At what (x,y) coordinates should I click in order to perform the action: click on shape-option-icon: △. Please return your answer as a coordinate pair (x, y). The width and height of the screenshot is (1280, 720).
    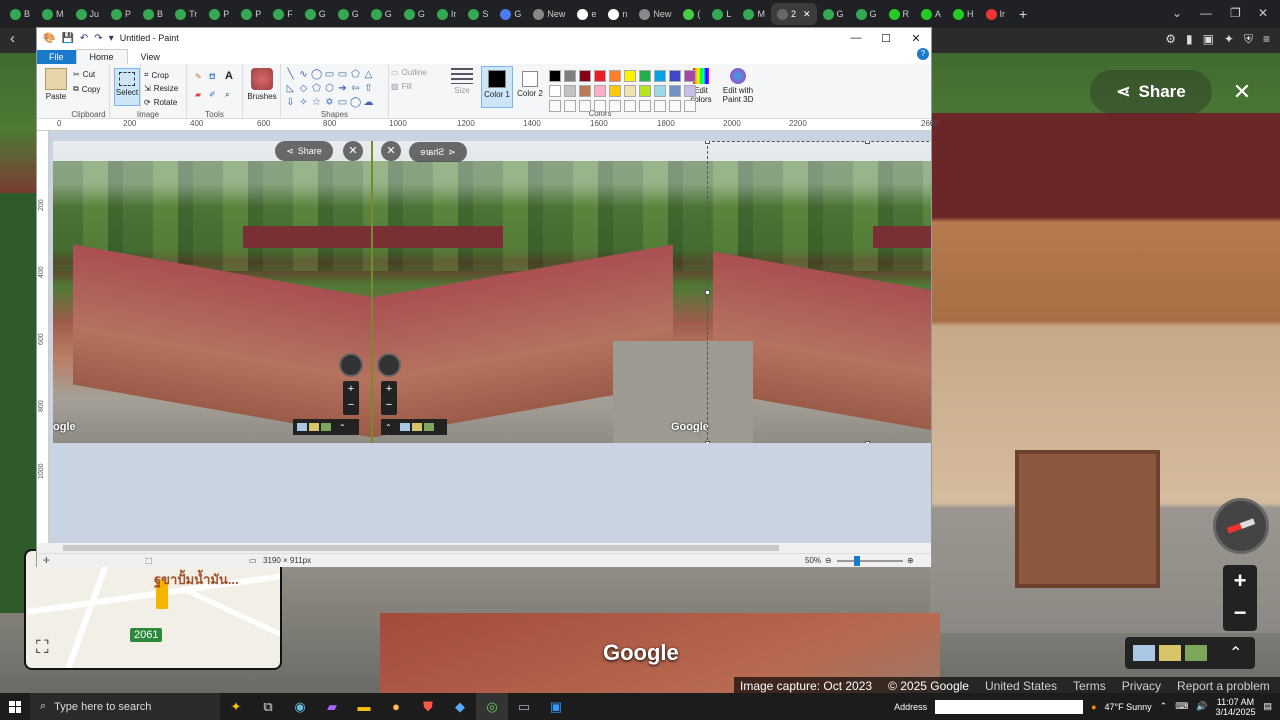
    Looking at the image, I should click on (368, 74).